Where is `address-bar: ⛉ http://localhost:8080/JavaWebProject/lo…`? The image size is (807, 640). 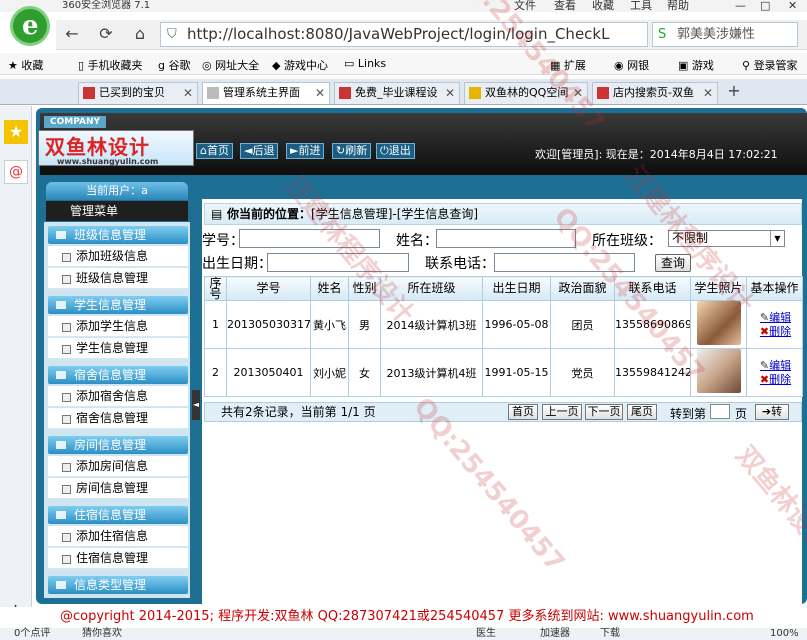 address-bar: ⛉ http://localhost:8080/JavaWebProject/lo… is located at coordinates (404, 34).